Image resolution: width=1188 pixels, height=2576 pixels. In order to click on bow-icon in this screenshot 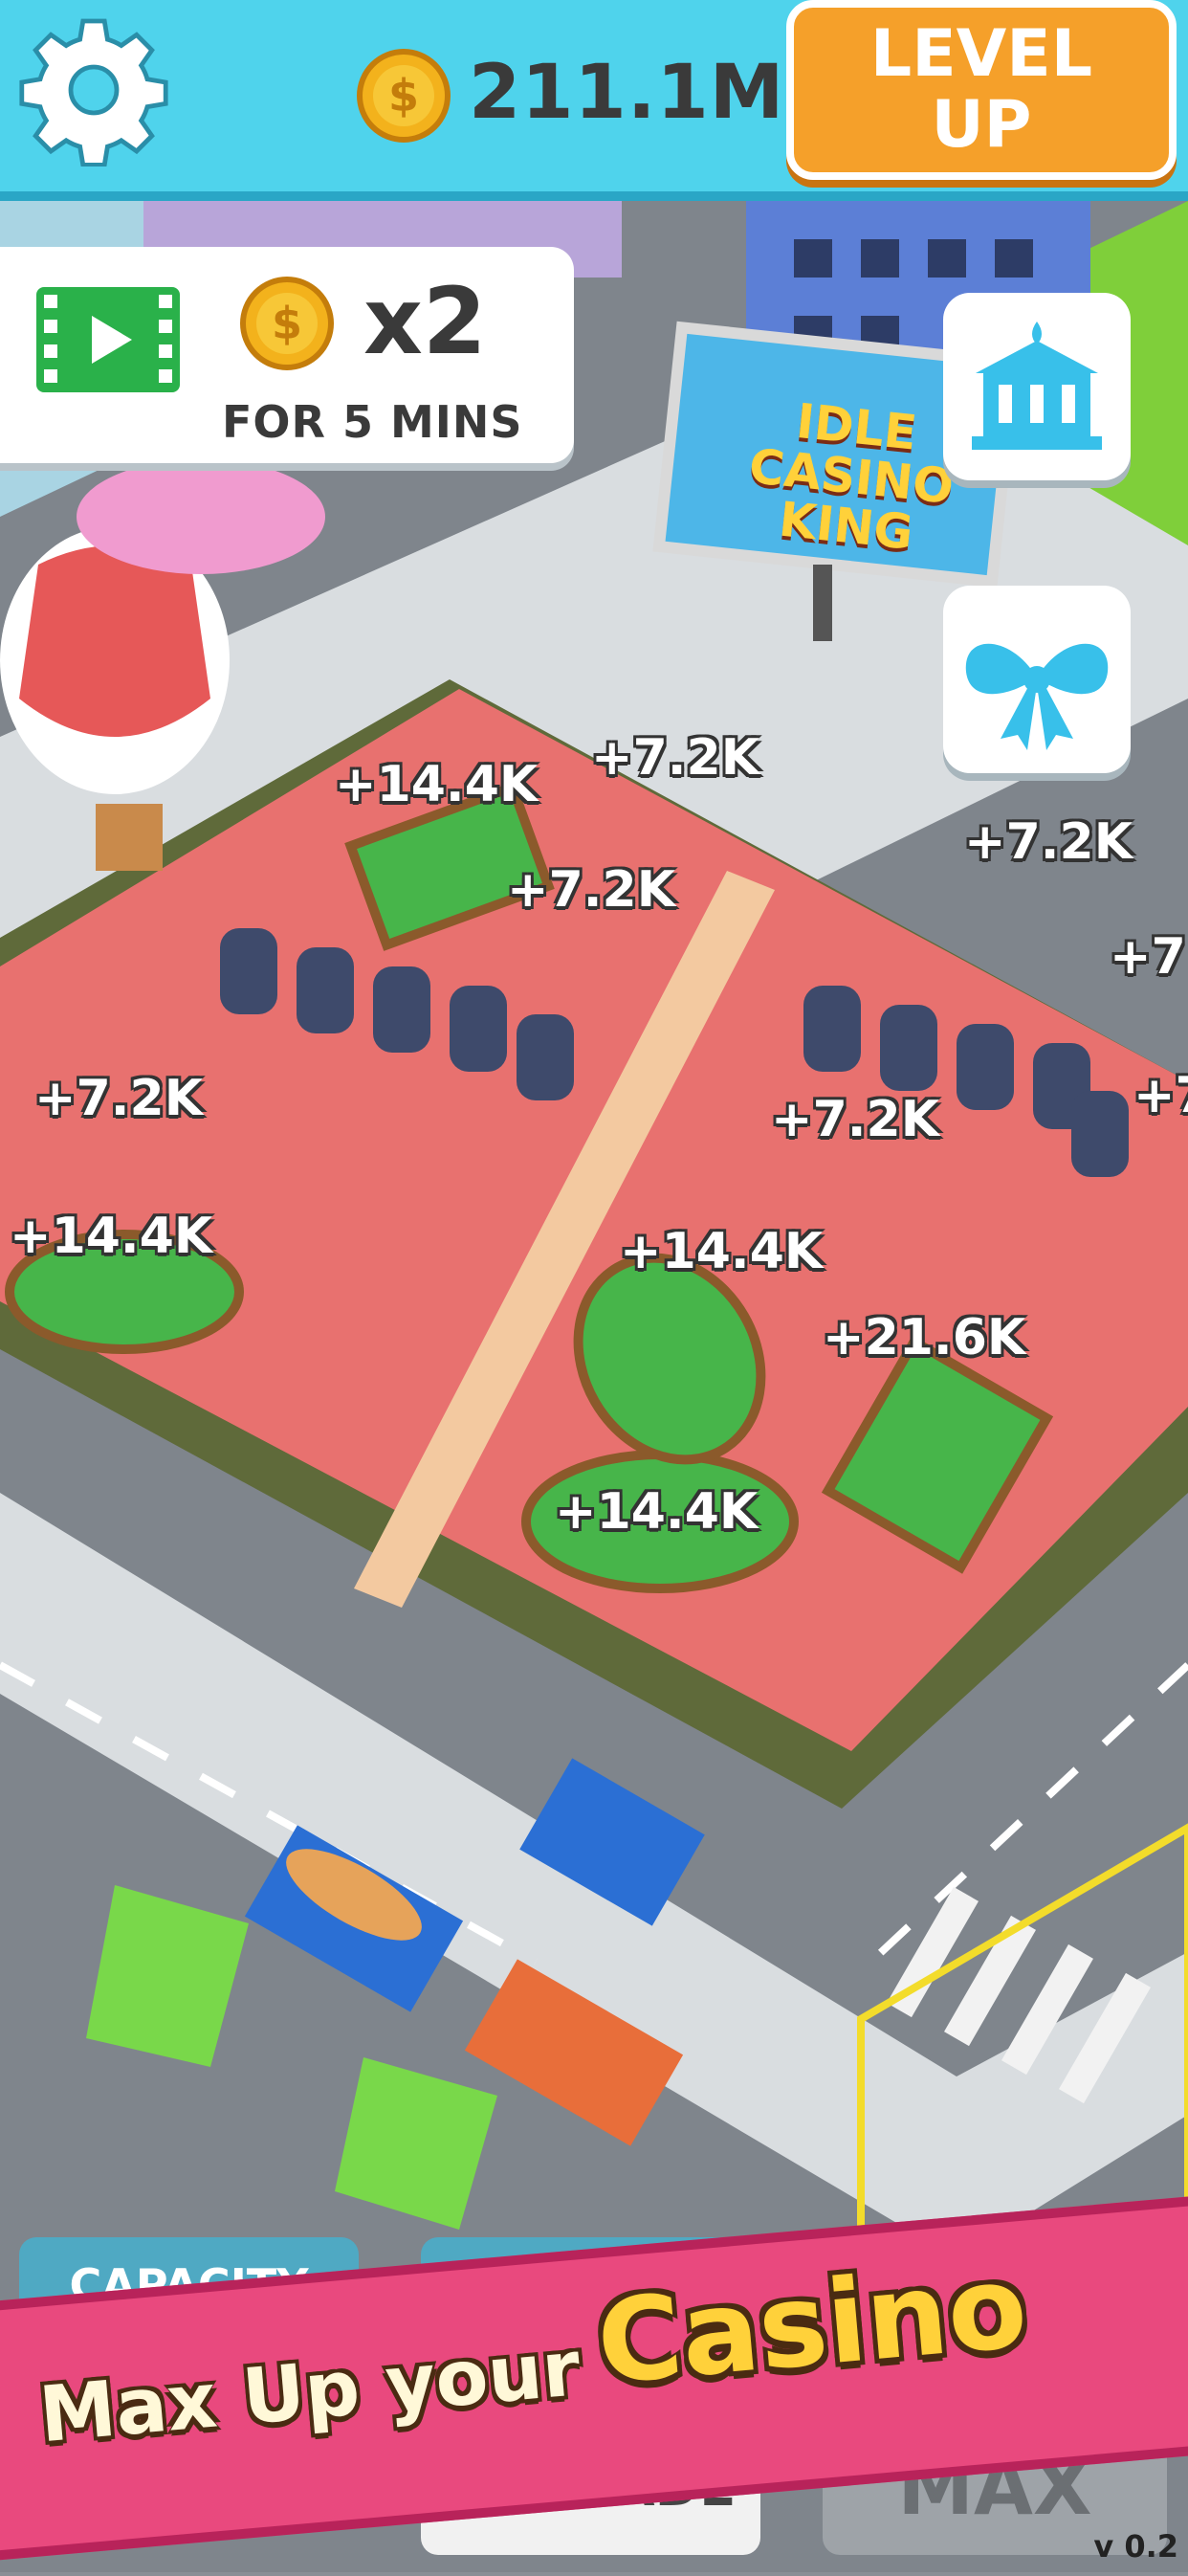, I will do `click(1037, 696)`.